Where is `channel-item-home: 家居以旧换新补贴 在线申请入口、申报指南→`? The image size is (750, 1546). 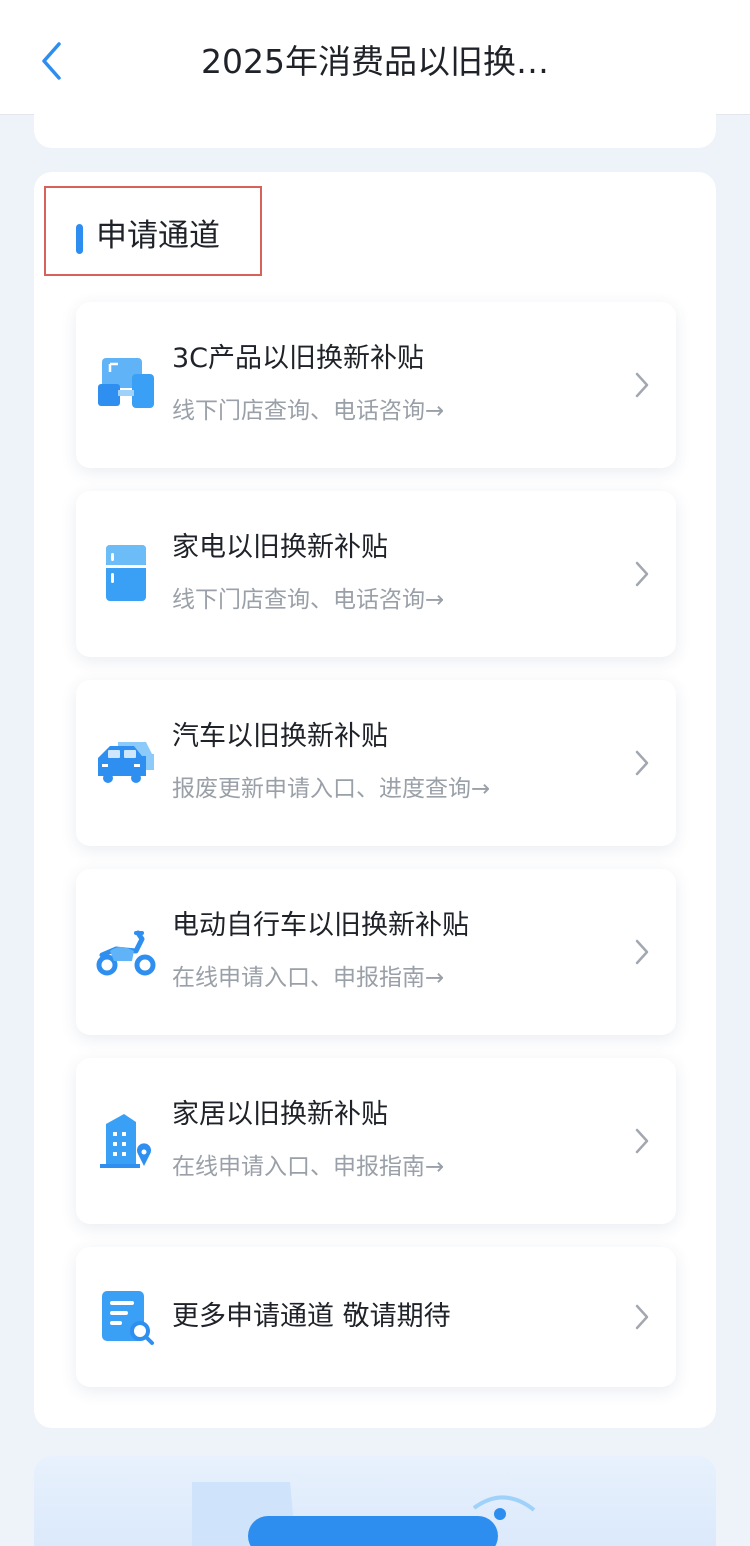 channel-item-home: 家居以旧换新补贴 在线申请入口、申报指南→ is located at coordinates (376, 1141).